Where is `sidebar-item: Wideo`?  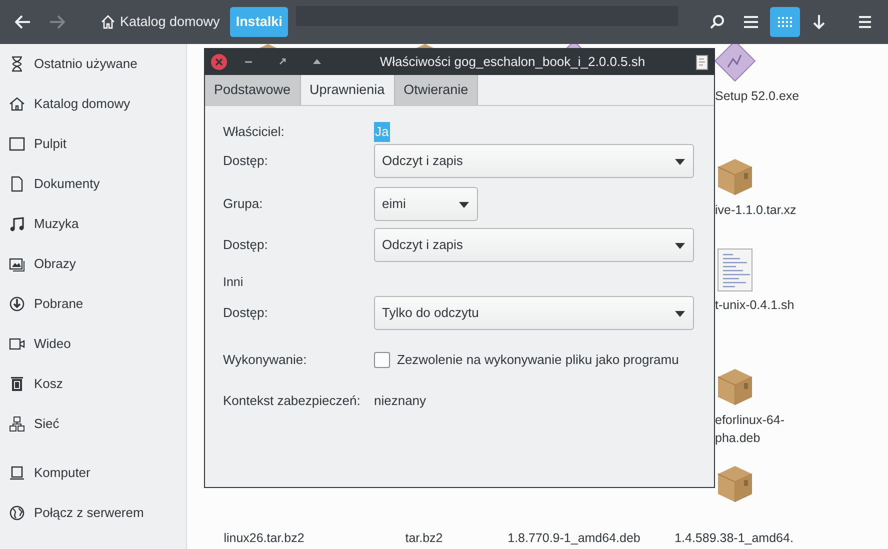 sidebar-item: Wideo is located at coordinates (93, 344).